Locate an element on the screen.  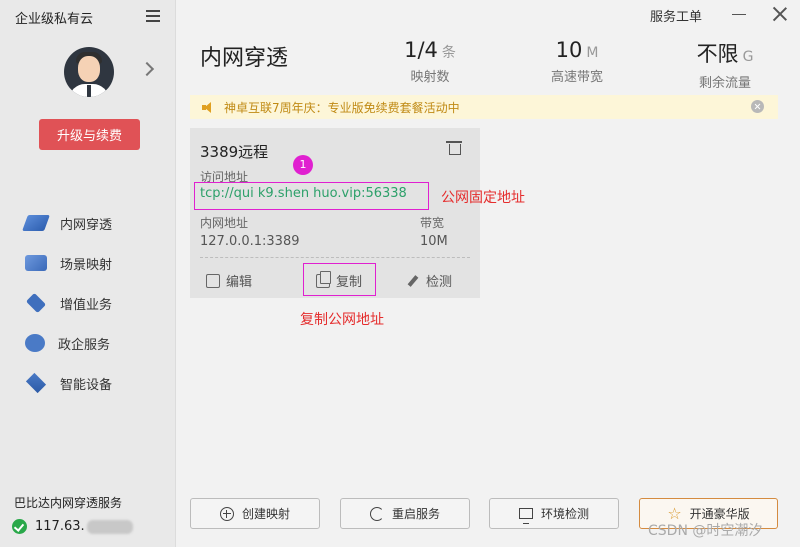
notice-text: 神卓互联7周年庆：专业版免续费套餐活动中 is located at coordinates (342, 107).